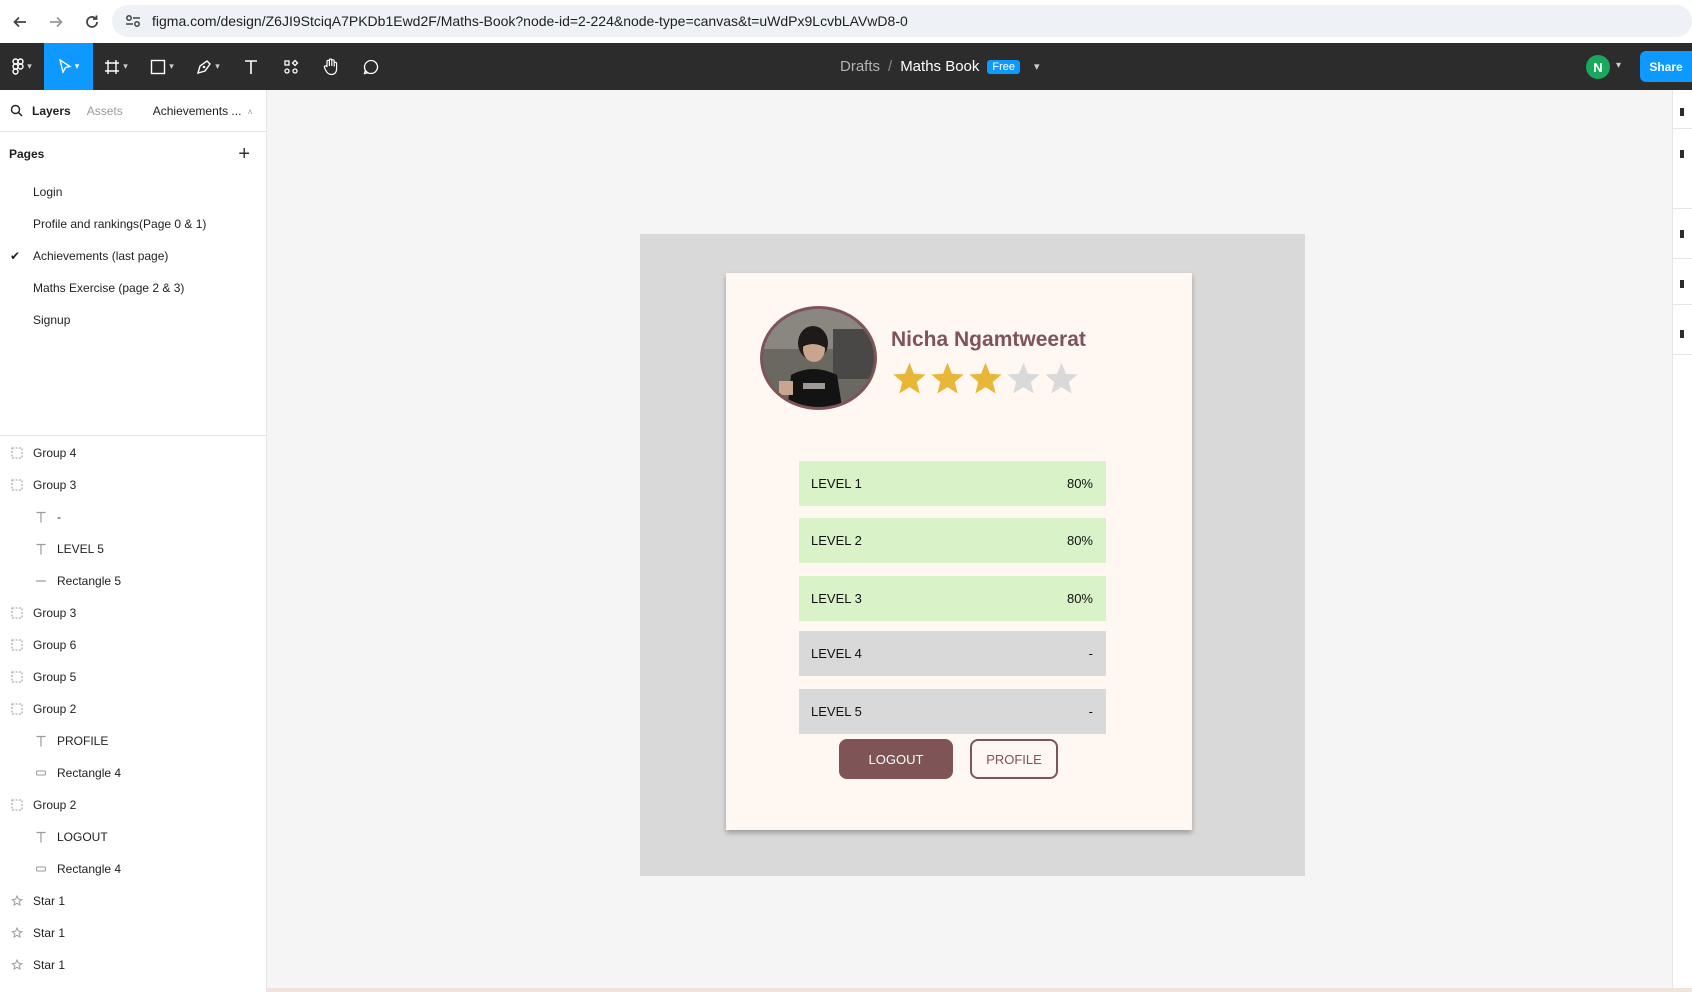 The width and height of the screenshot is (1692, 992). Describe the element at coordinates (952, 540) in the screenshot. I see `level-row: LEVEL 2 80%` at that location.